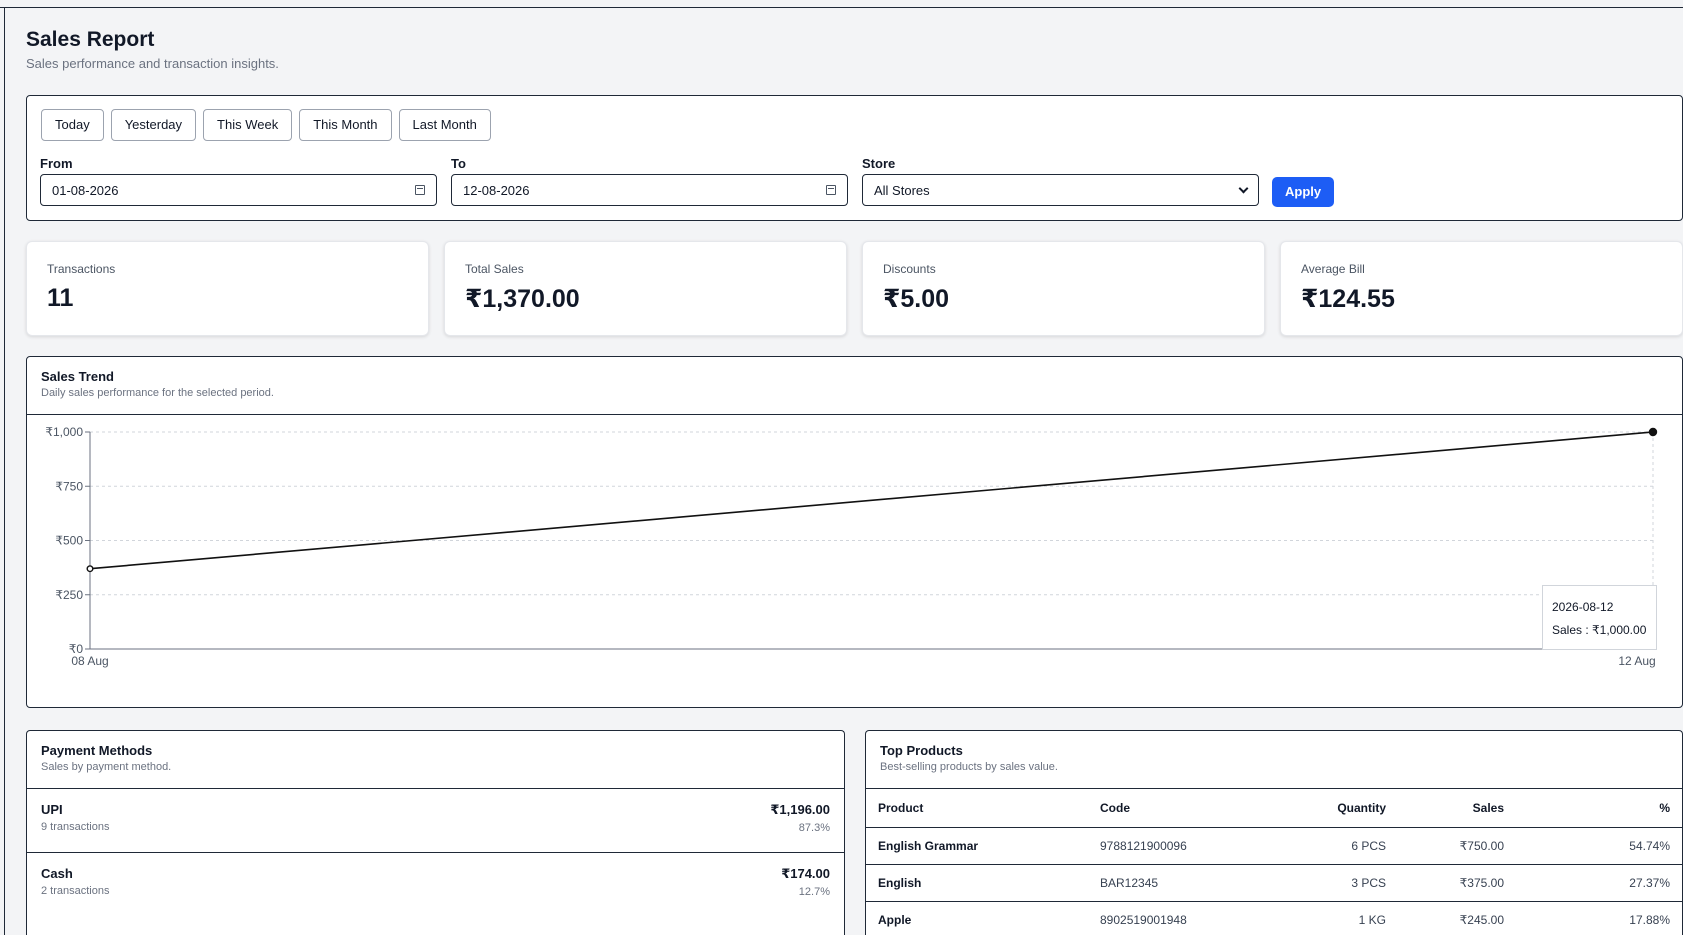 The image size is (1683, 935). I want to click on last-month-button: Last Month, so click(444, 125).